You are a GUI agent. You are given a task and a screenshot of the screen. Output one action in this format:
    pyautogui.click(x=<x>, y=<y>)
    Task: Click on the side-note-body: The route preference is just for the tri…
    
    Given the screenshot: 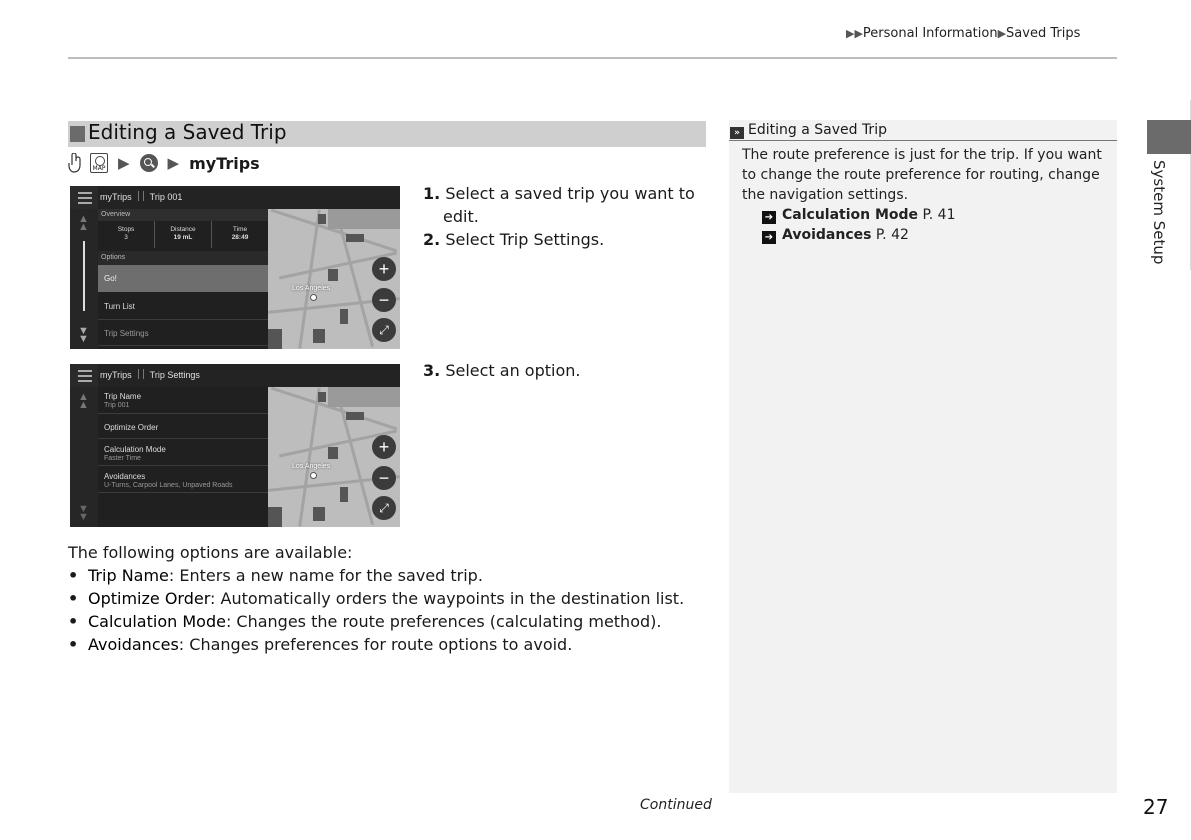 What is the action you would take?
    pyautogui.click(x=927, y=195)
    